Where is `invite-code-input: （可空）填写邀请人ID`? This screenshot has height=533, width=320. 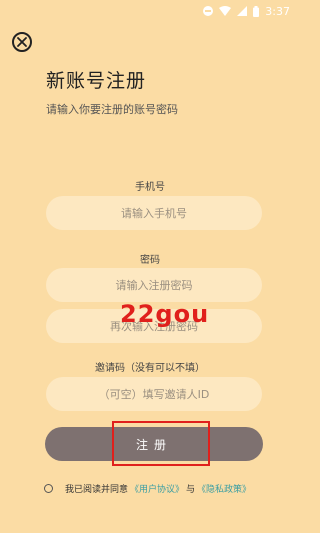 invite-code-input: （可空）填写邀请人ID is located at coordinates (154, 394).